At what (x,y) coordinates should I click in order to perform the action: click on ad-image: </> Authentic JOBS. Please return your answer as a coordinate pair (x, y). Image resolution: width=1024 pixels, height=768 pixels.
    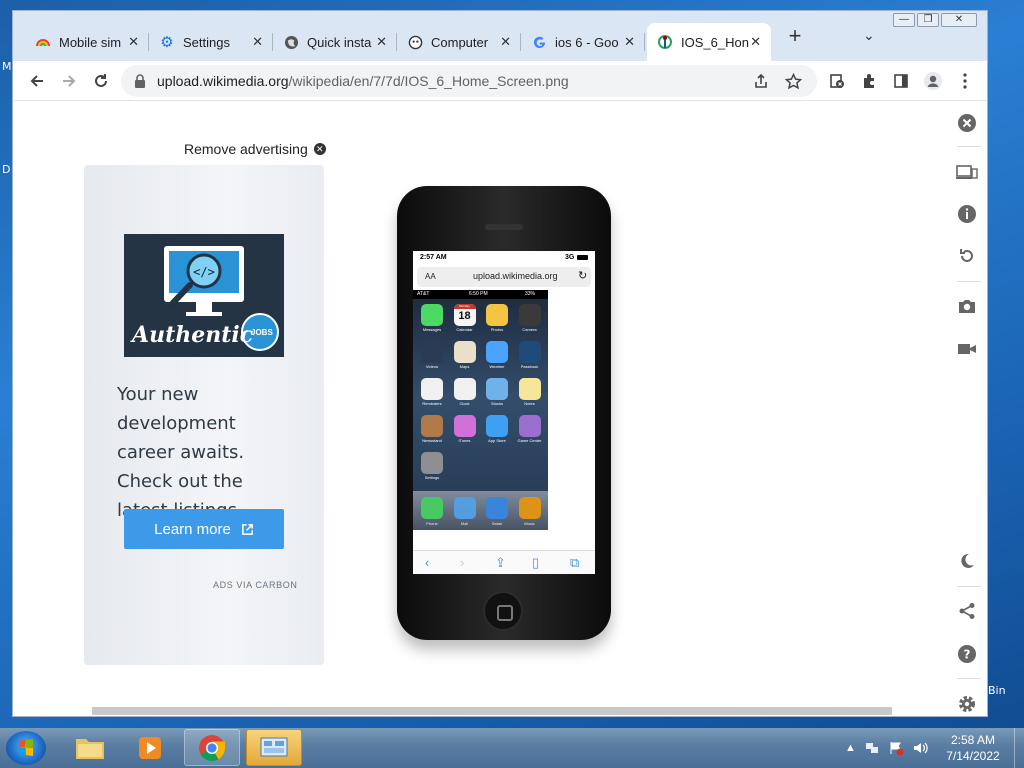
    Looking at the image, I should click on (204, 295).